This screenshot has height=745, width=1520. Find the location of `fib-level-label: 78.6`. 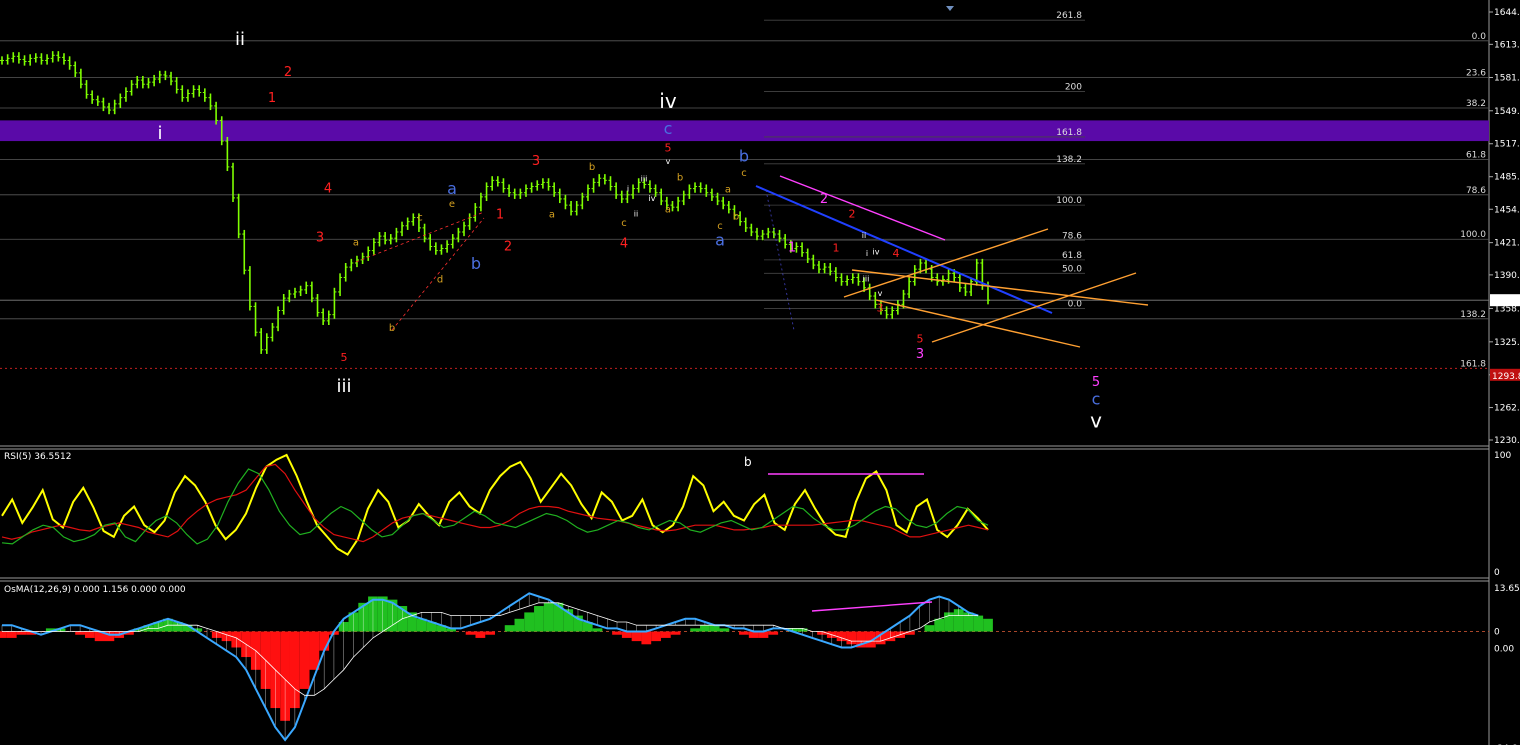

fib-level-label: 78.6 is located at coordinates (1476, 191).